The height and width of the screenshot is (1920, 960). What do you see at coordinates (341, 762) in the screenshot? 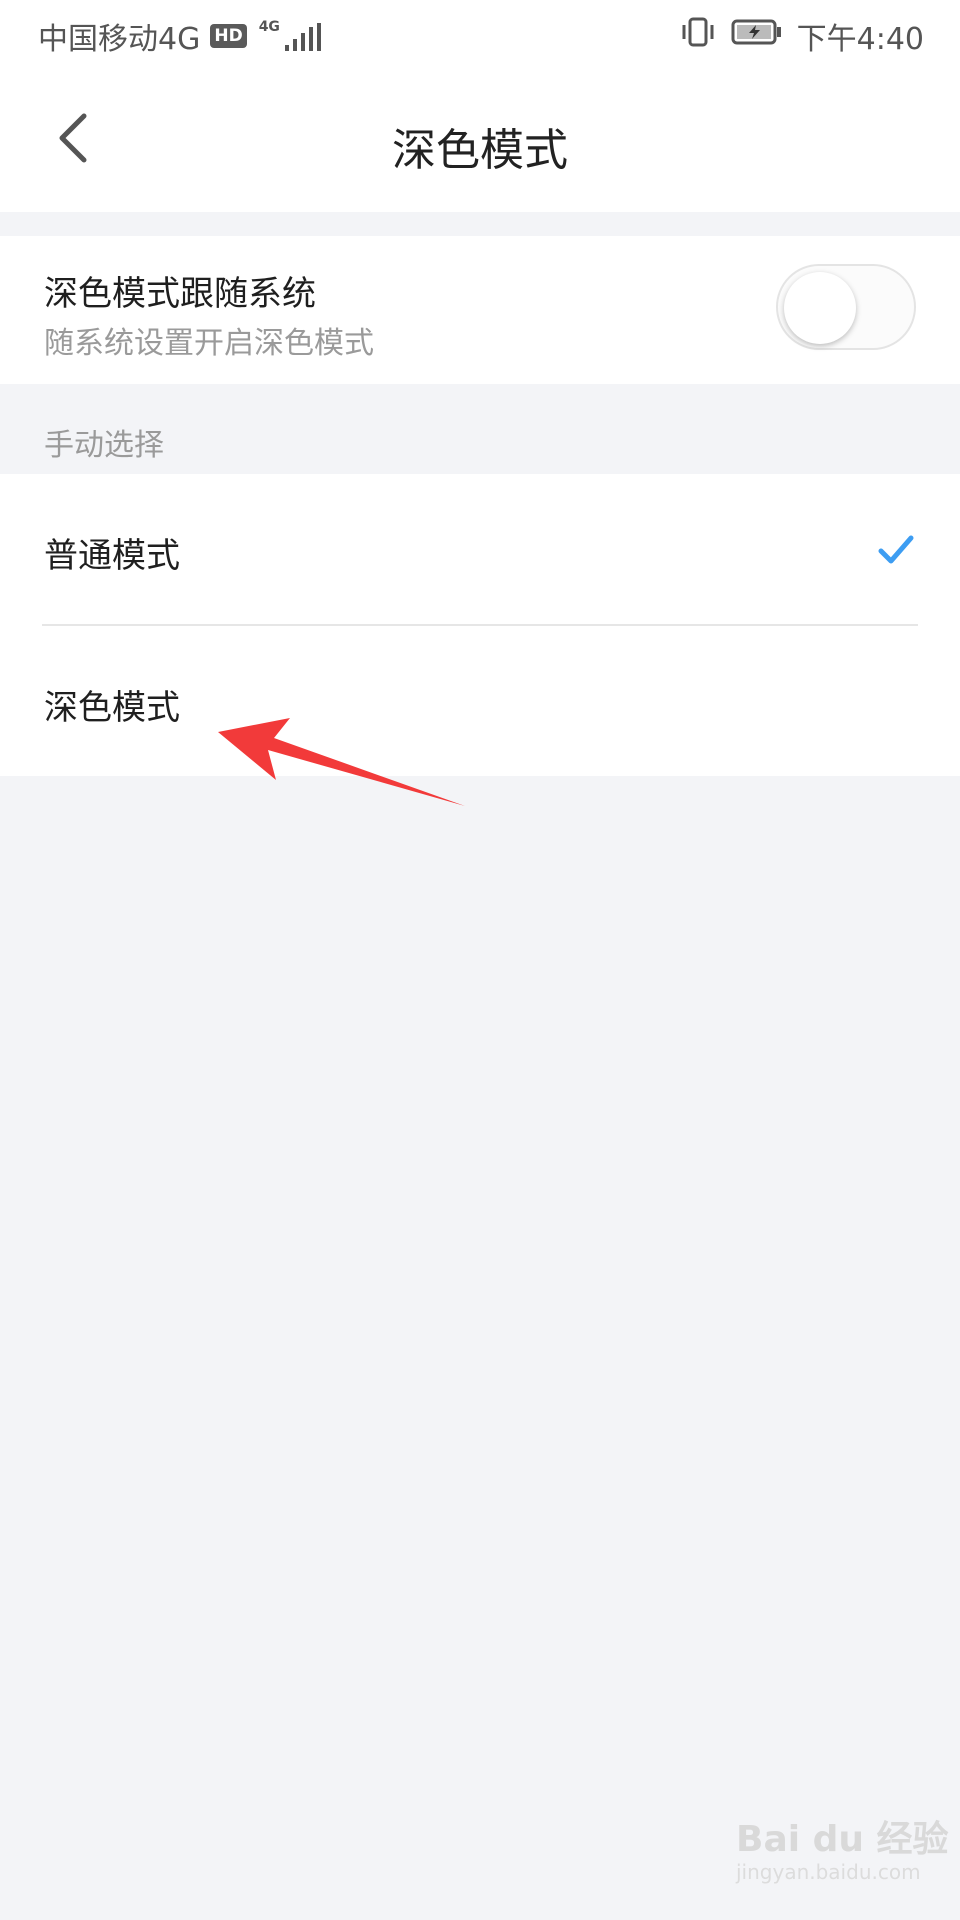
I see `annotation-arrow-icon` at bounding box center [341, 762].